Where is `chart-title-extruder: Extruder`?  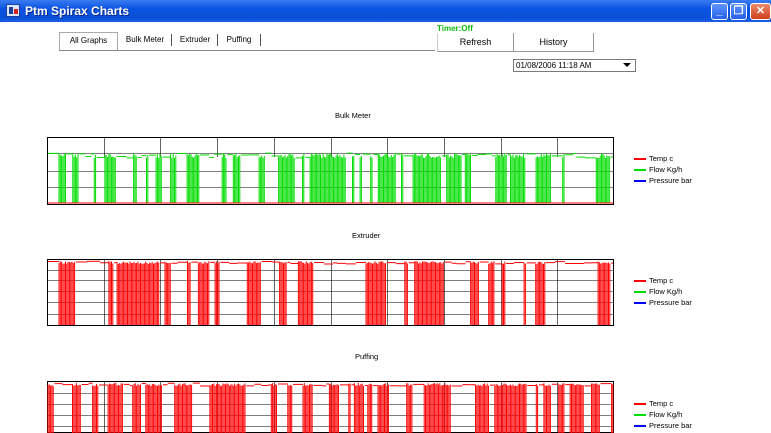 chart-title-extruder: Extruder is located at coordinates (366, 235).